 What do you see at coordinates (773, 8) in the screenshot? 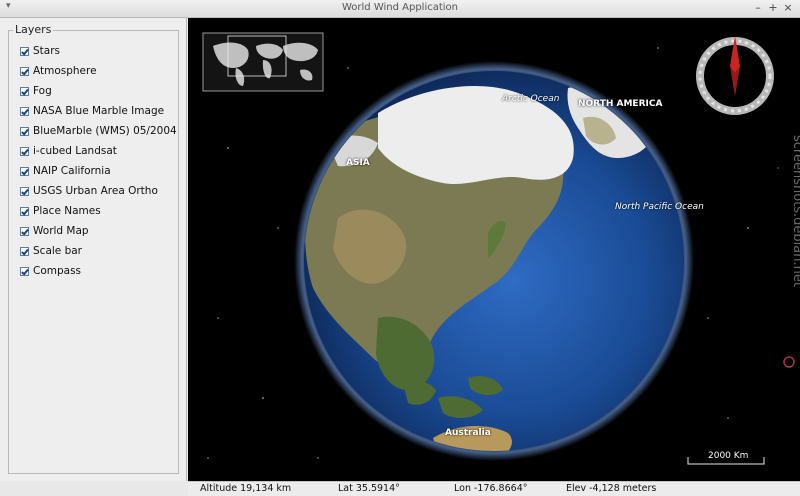
I see `maximize-icon: +` at bounding box center [773, 8].